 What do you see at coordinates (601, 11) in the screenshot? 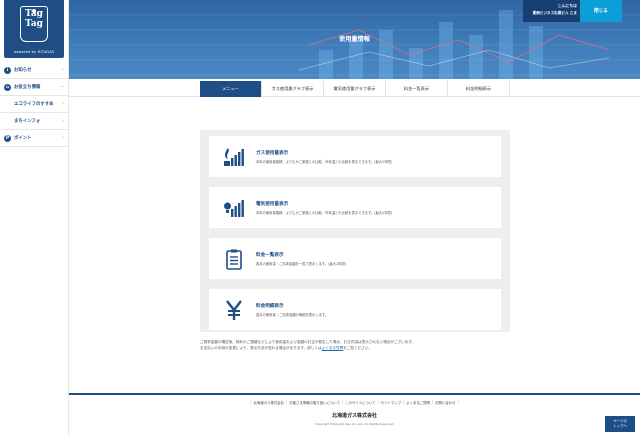
I see `close-button: 閉じる` at bounding box center [601, 11].